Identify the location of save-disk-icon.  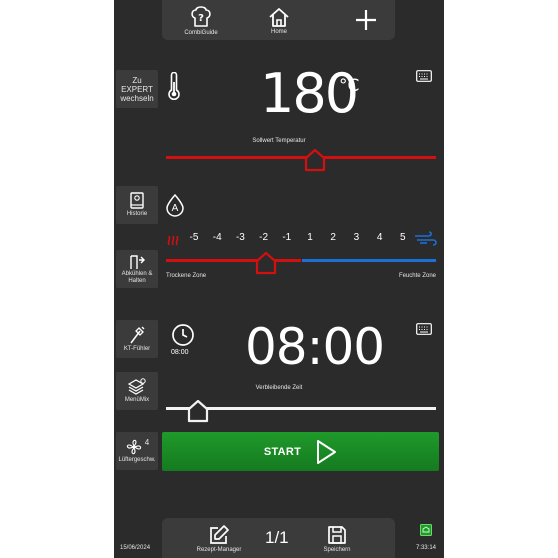
(337, 535).